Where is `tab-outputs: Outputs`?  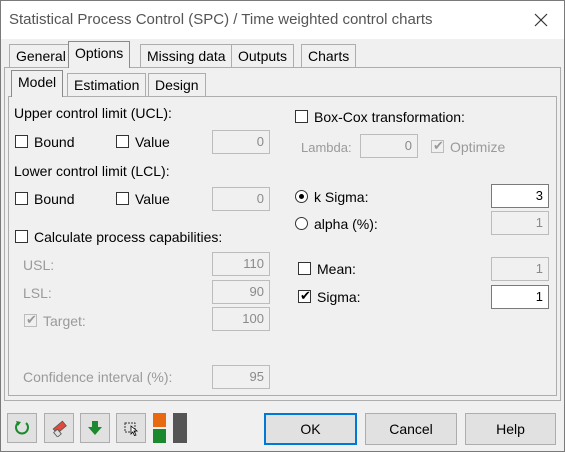
tab-outputs: Outputs is located at coordinates (263, 56).